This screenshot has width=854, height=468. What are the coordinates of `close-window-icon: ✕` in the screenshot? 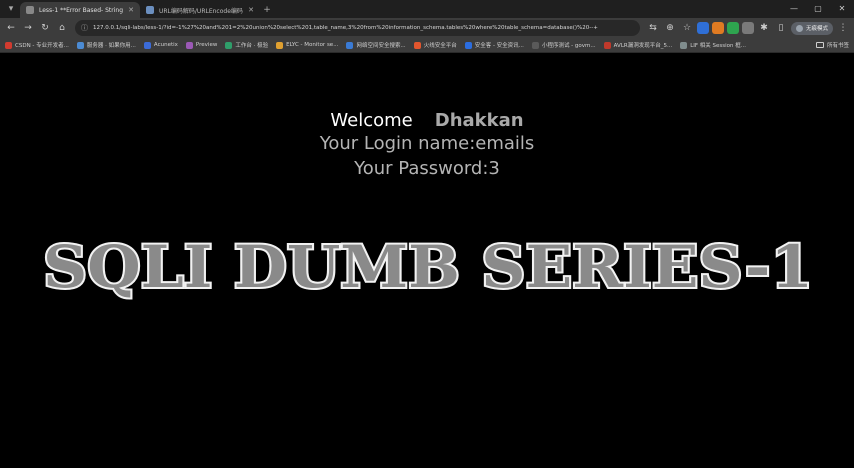 It's located at (842, 8).